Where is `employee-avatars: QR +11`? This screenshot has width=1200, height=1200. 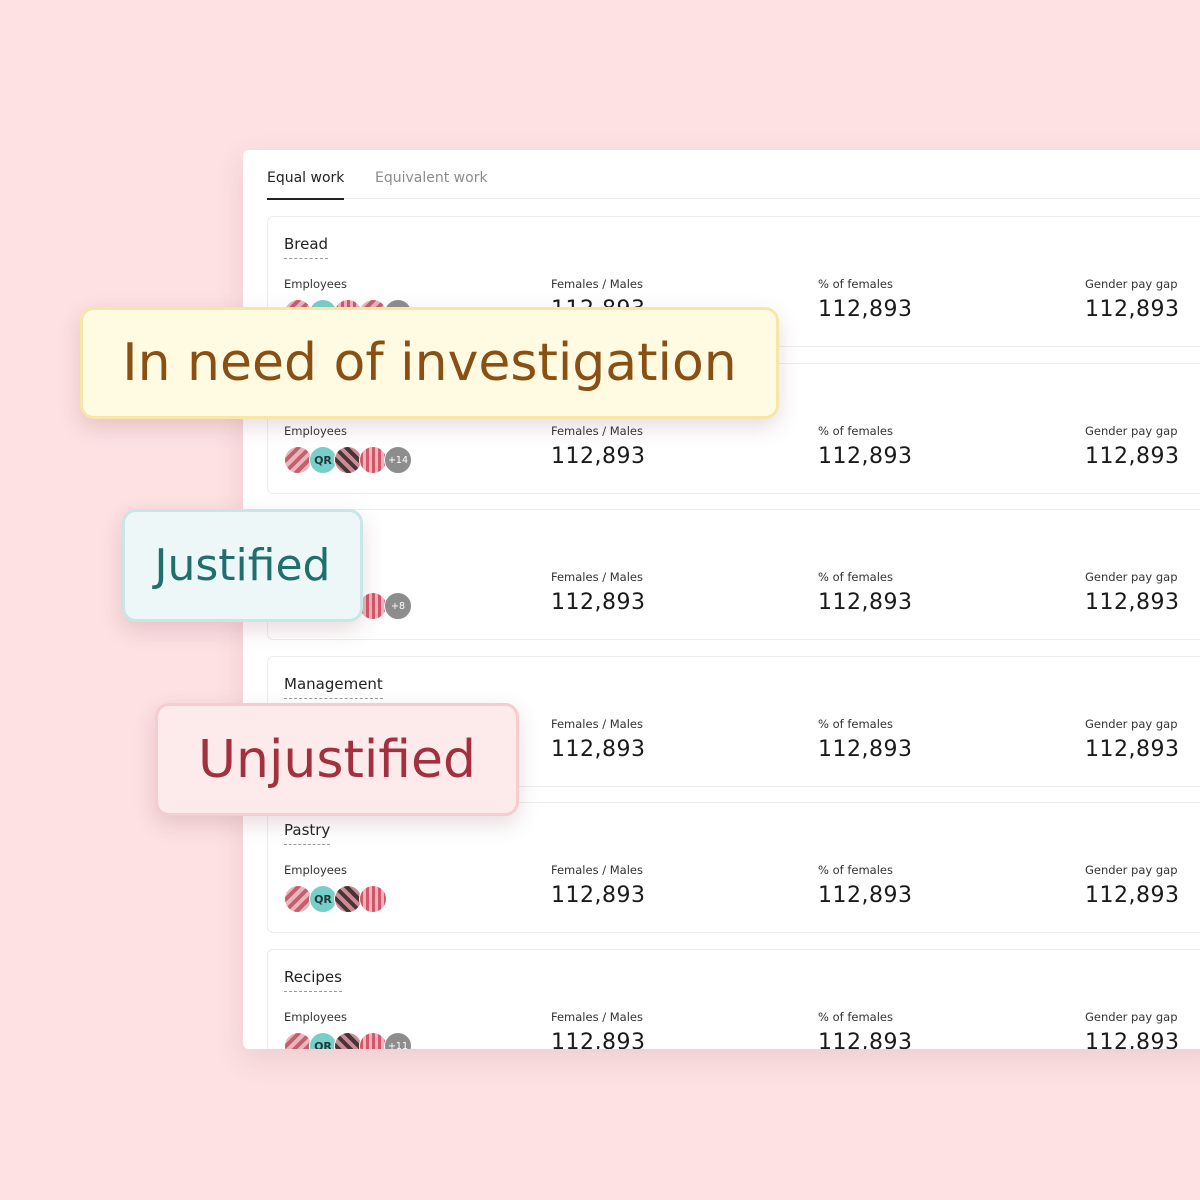
employee-avatars: QR +11 is located at coordinates (348, 1040).